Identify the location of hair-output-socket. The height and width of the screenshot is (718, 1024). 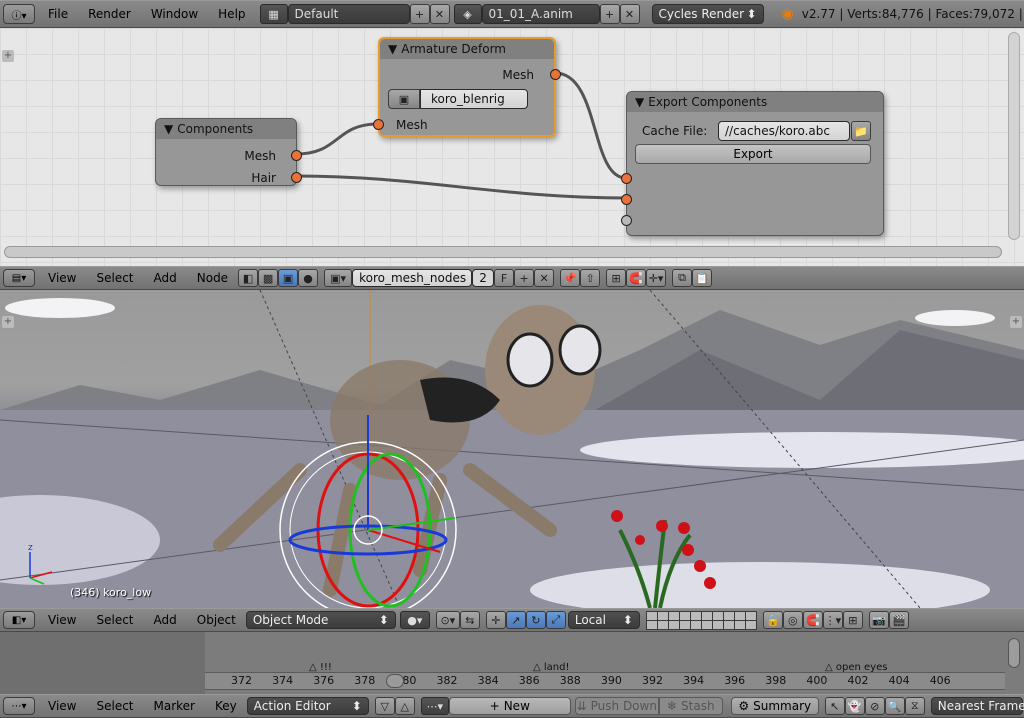
(296, 177).